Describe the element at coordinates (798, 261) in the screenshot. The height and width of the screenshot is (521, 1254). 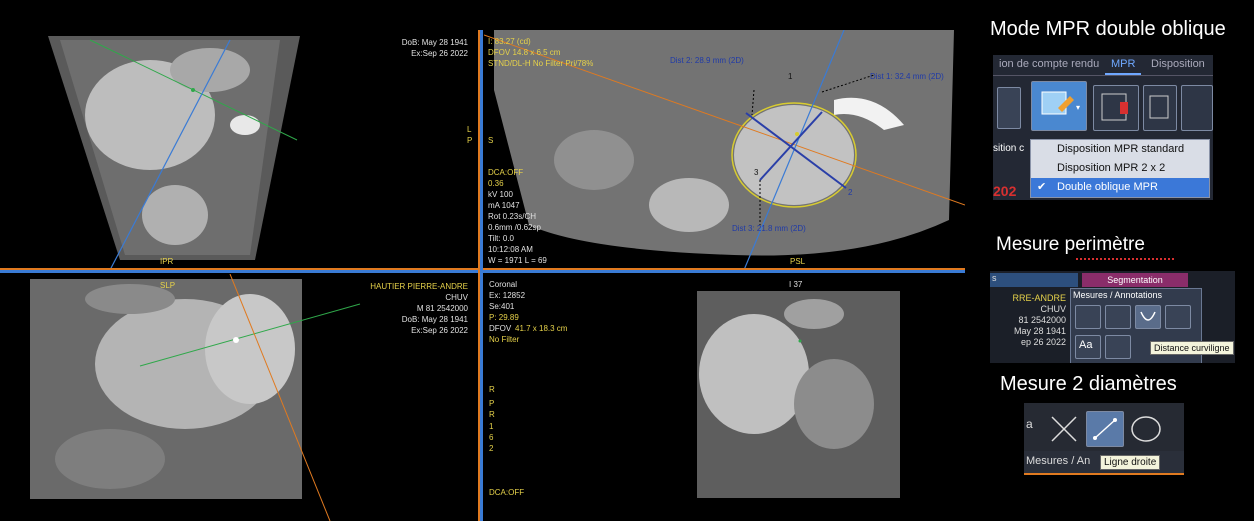
I see `tr-orientation-bottom: PSL` at that location.